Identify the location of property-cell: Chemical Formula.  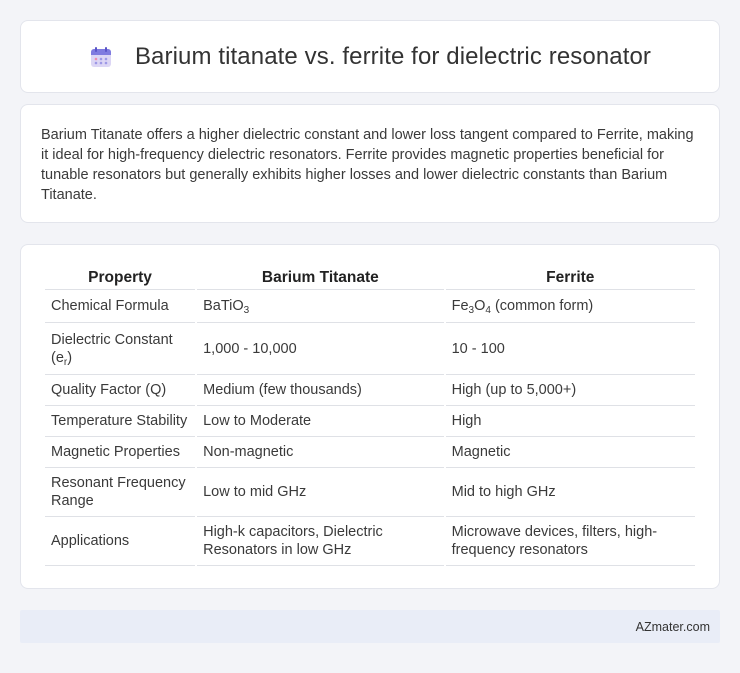
(120, 306).